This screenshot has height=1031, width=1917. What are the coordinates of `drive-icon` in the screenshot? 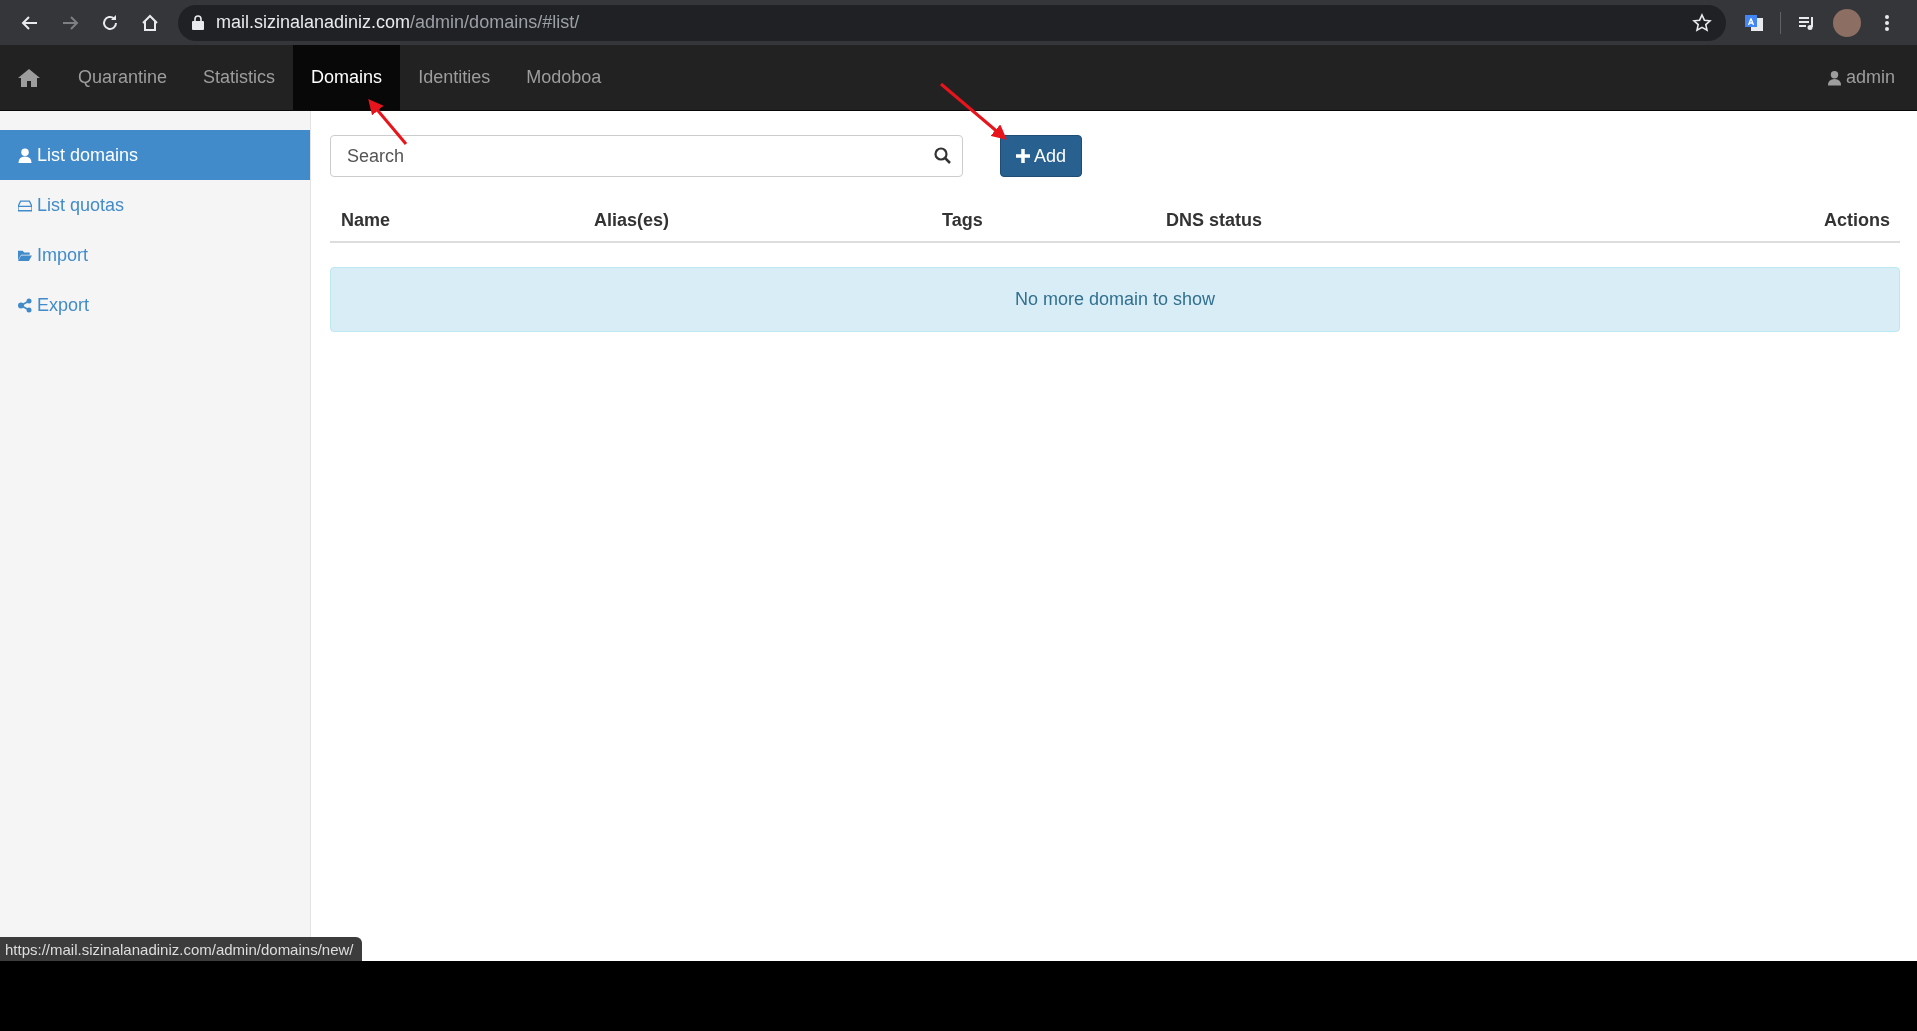 It's located at (25, 205).